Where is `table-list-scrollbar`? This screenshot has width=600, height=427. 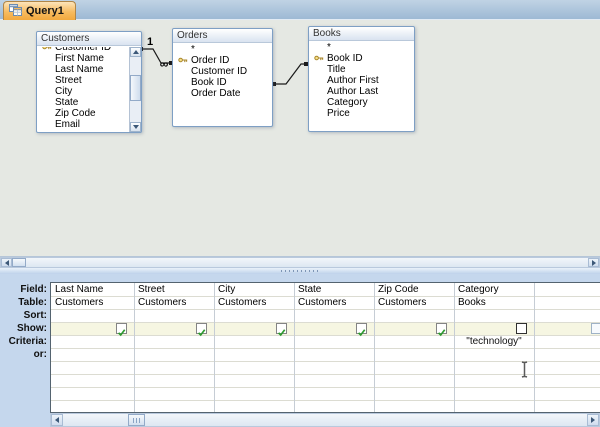 table-list-scrollbar is located at coordinates (135, 89).